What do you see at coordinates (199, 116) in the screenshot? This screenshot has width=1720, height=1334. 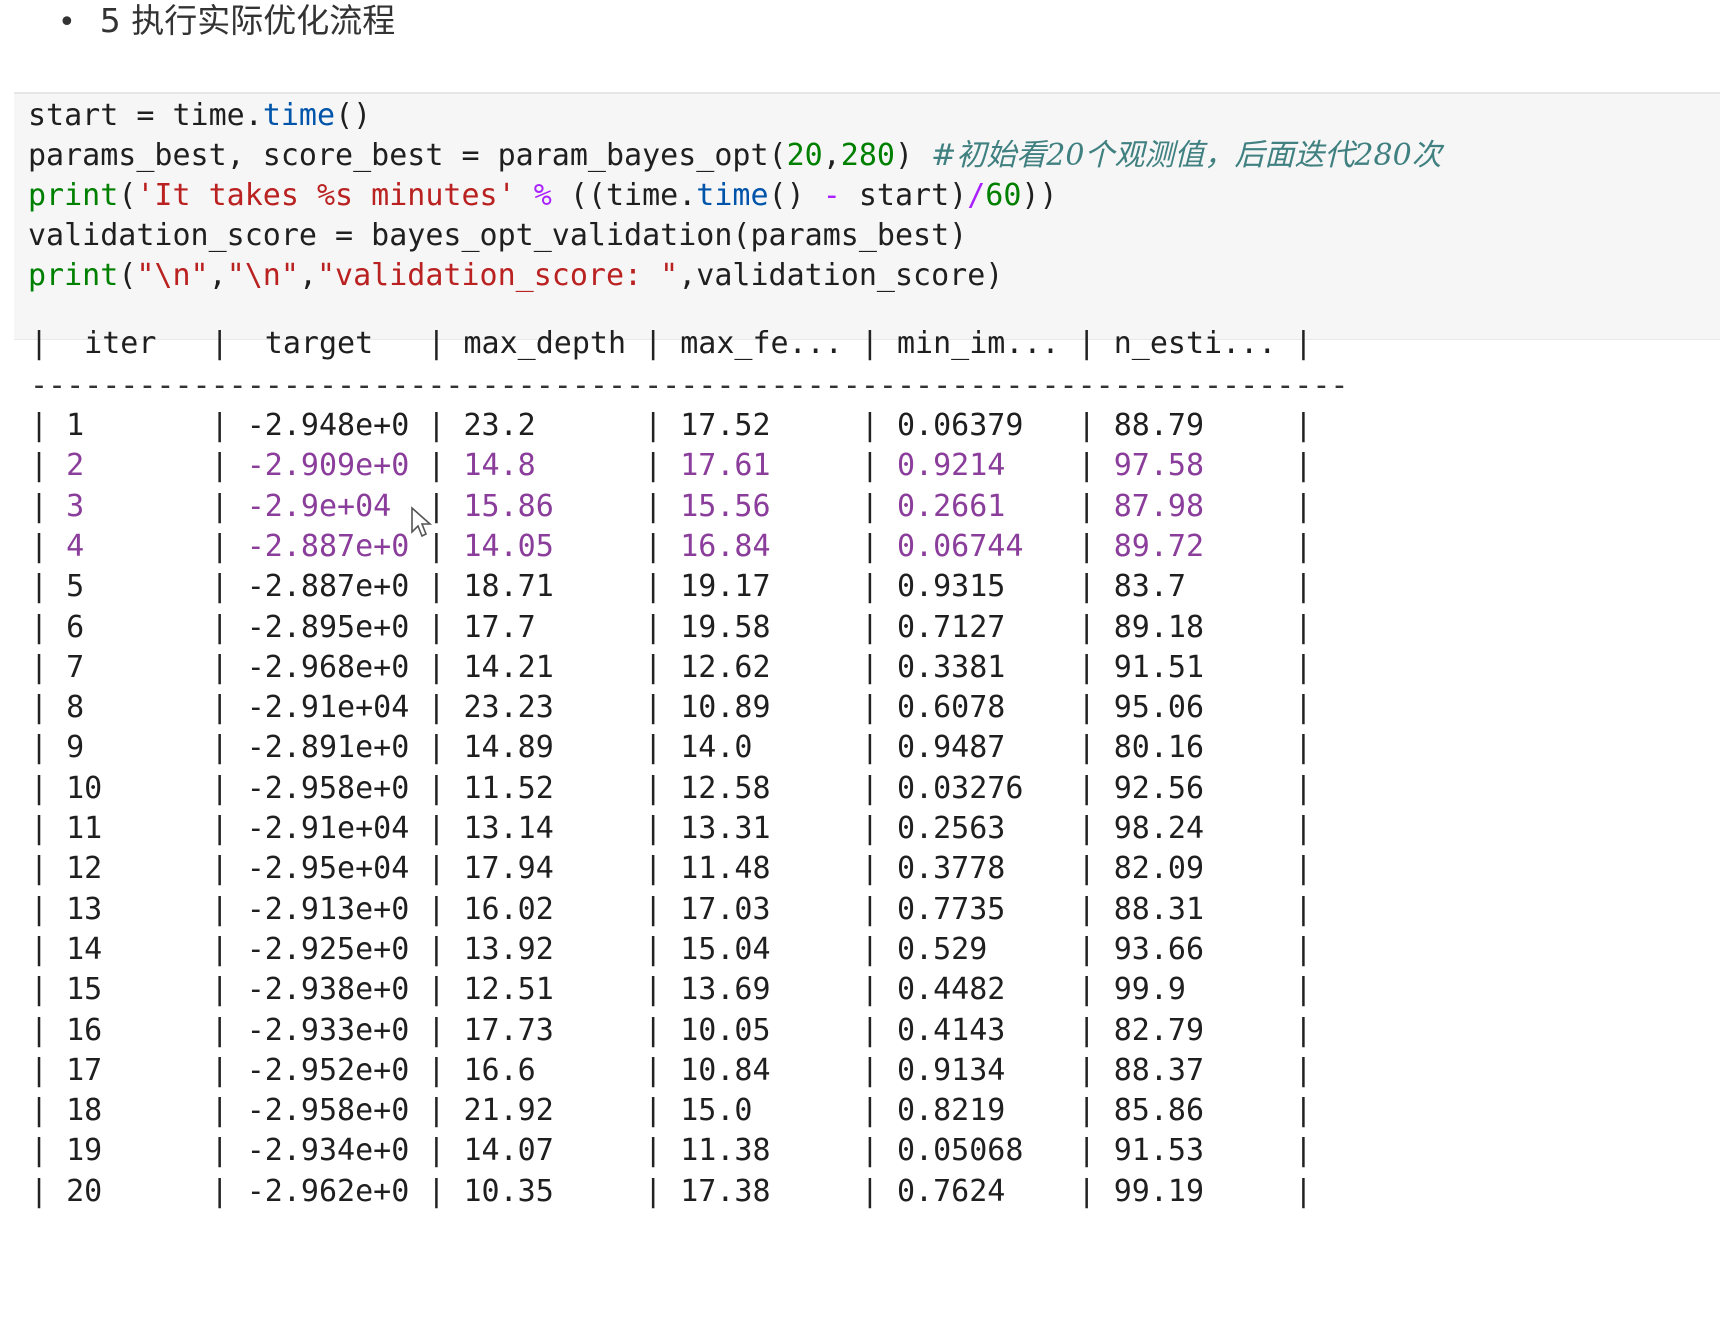 I see `code-line: start = time.time()` at bounding box center [199, 116].